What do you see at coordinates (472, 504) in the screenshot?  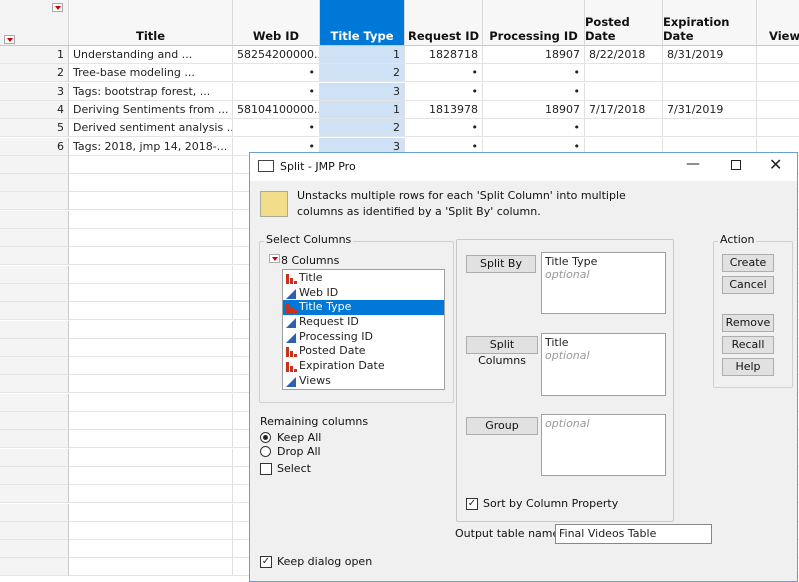 I see `sort-checkbox: ✓` at bounding box center [472, 504].